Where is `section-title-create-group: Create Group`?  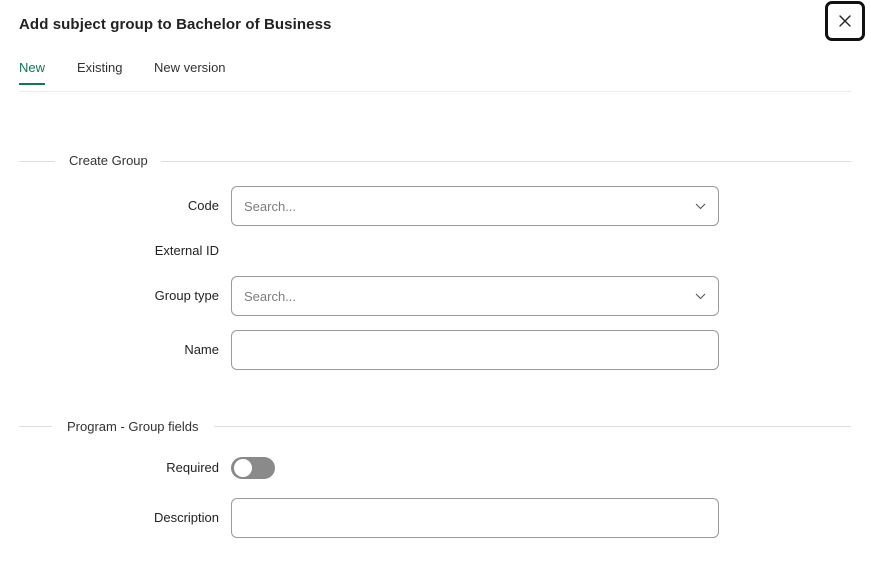 section-title-create-group: Create Group is located at coordinates (108, 160).